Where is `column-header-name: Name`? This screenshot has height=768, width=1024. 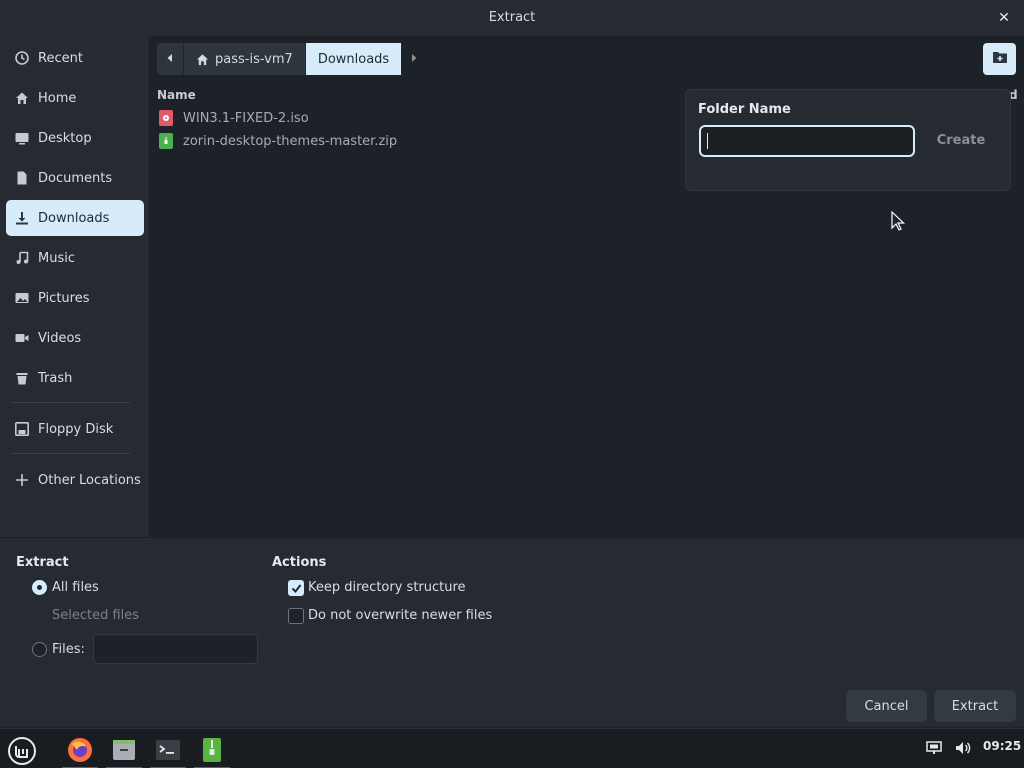 column-header-name: Name is located at coordinates (176, 95).